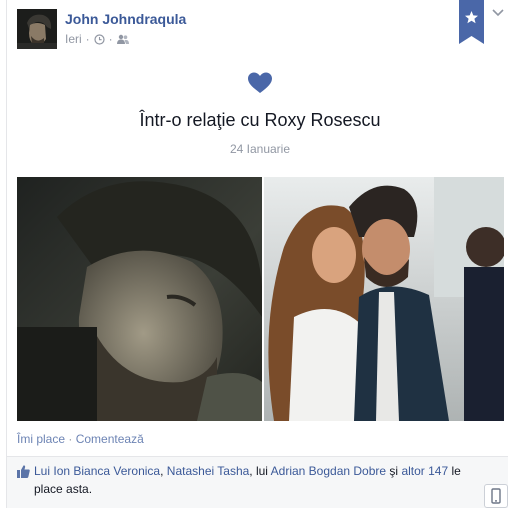  What do you see at coordinates (42, 471) in the screenshot?
I see `likes-prefix: Lui` at bounding box center [42, 471].